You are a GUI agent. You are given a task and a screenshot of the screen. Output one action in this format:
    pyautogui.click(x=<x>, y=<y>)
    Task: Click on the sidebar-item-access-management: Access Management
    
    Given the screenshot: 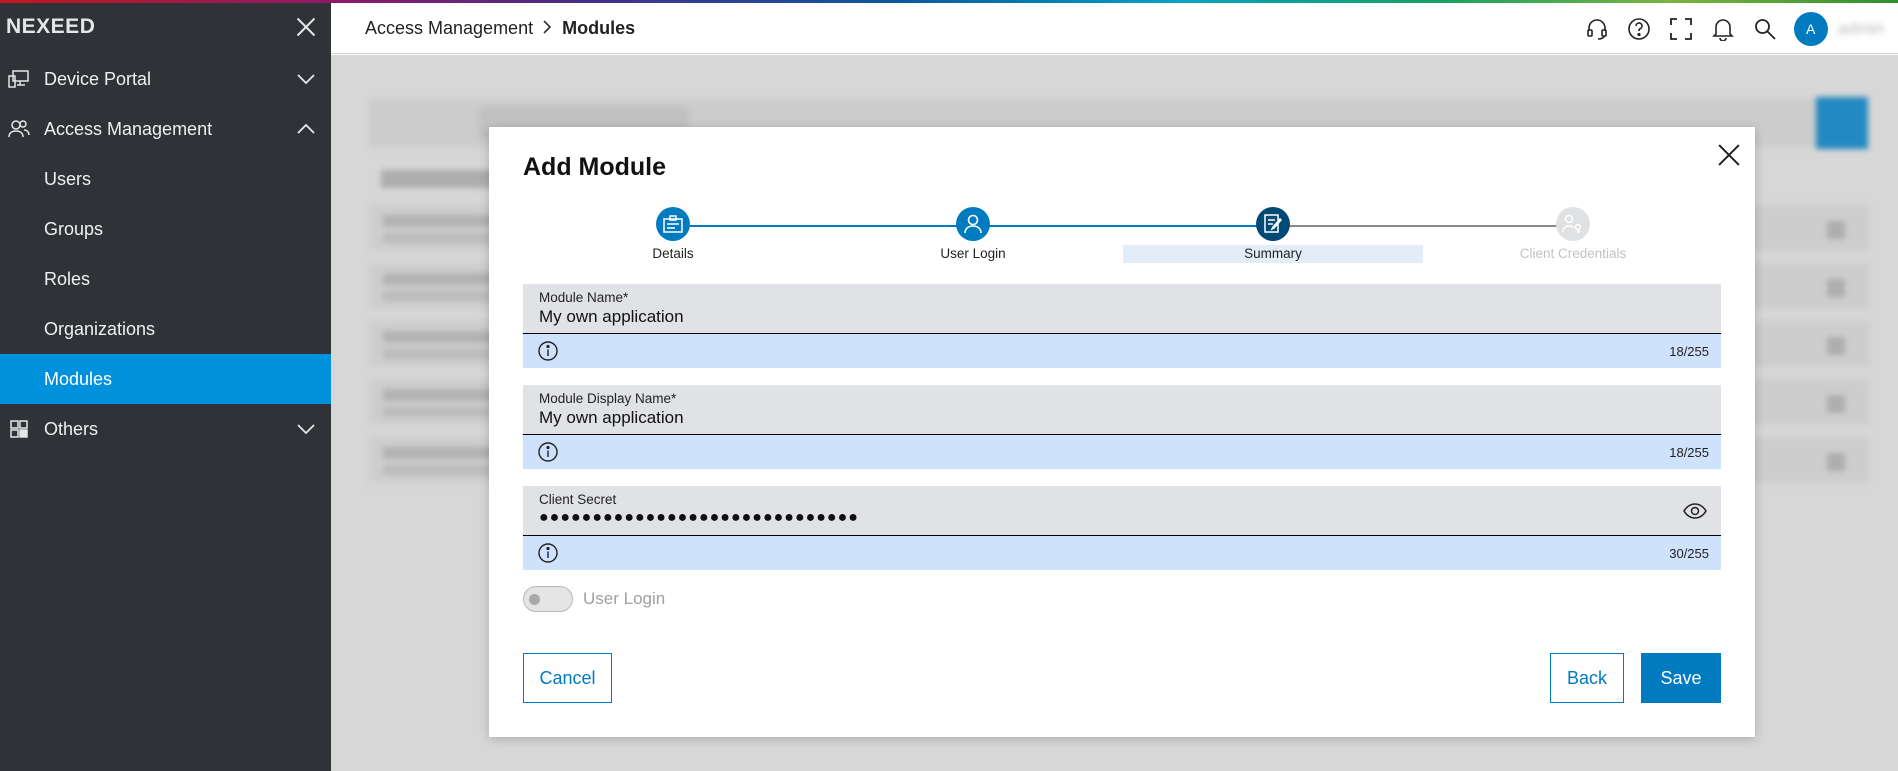 What is the action you would take?
    pyautogui.click(x=165, y=129)
    